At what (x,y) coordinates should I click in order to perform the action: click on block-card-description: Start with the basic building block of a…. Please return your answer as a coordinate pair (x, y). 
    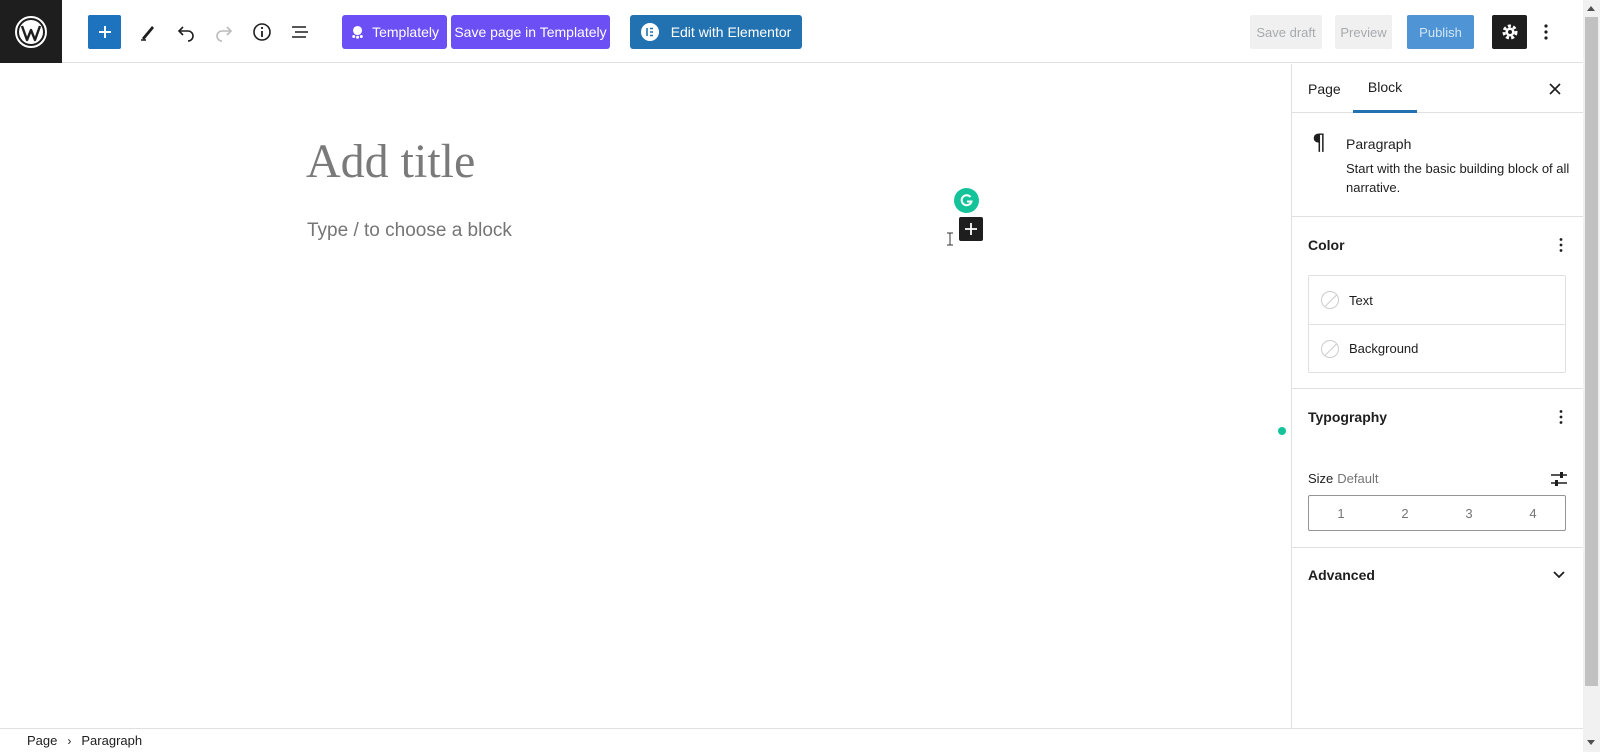
    Looking at the image, I should click on (1458, 178).